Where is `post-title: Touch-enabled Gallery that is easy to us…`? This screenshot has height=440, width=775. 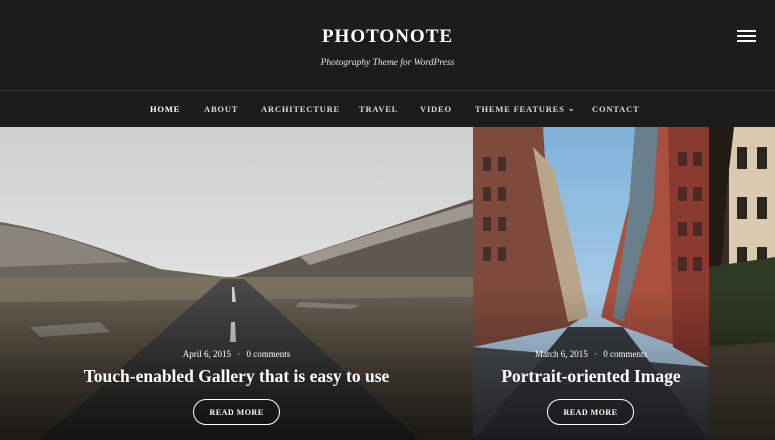
post-title: Touch-enabled Gallery that is easy to us… is located at coordinates (236, 376).